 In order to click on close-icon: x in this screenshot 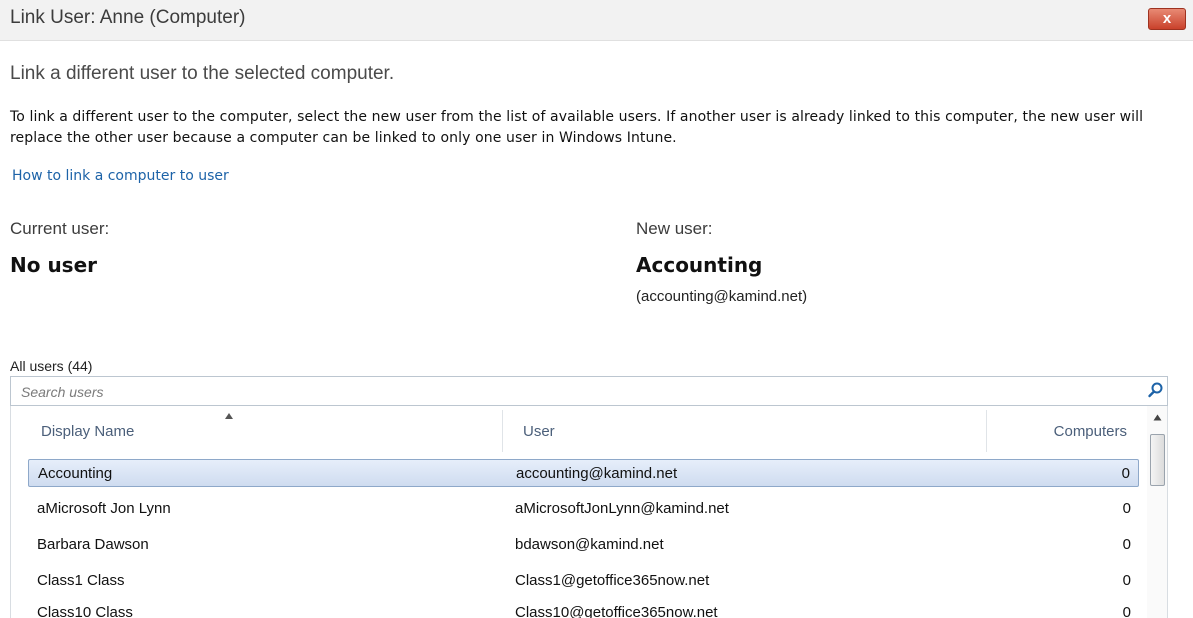, I will do `click(1167, 18)`.